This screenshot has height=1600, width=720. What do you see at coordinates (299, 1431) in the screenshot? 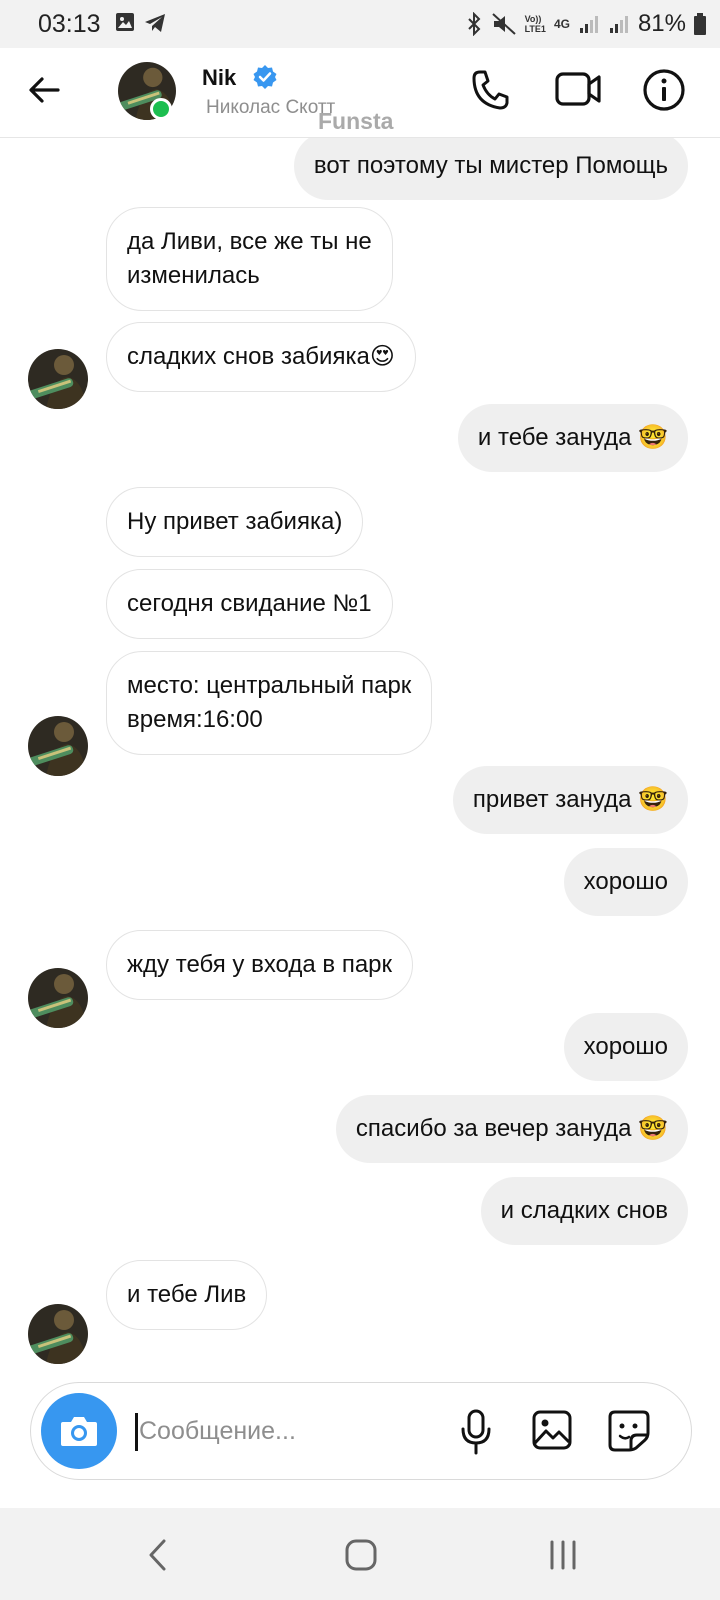
I see `message-input` at bounding box center [299, 1431].